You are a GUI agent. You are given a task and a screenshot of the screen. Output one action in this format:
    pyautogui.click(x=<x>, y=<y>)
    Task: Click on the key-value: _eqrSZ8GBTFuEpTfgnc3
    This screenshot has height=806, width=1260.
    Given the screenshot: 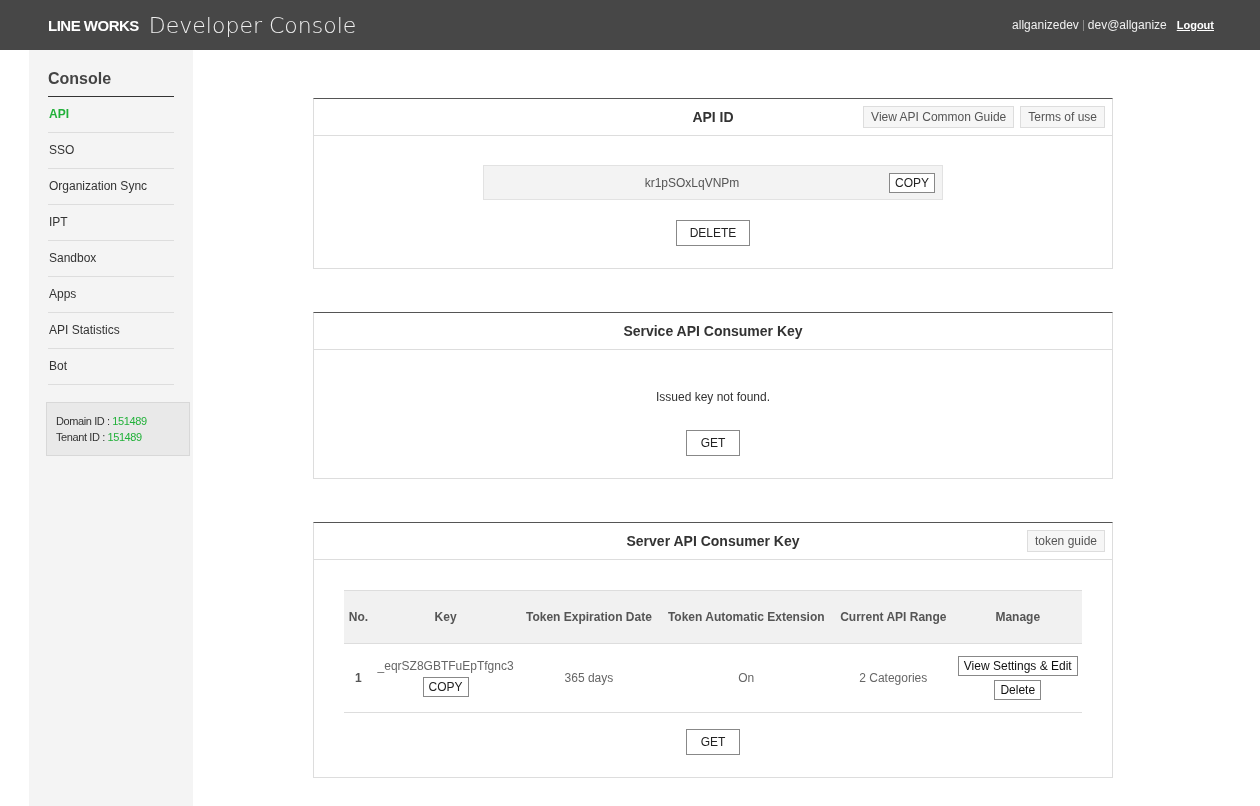 What is the action you would take?
    pyautogui.click(x=445, y=666)
    